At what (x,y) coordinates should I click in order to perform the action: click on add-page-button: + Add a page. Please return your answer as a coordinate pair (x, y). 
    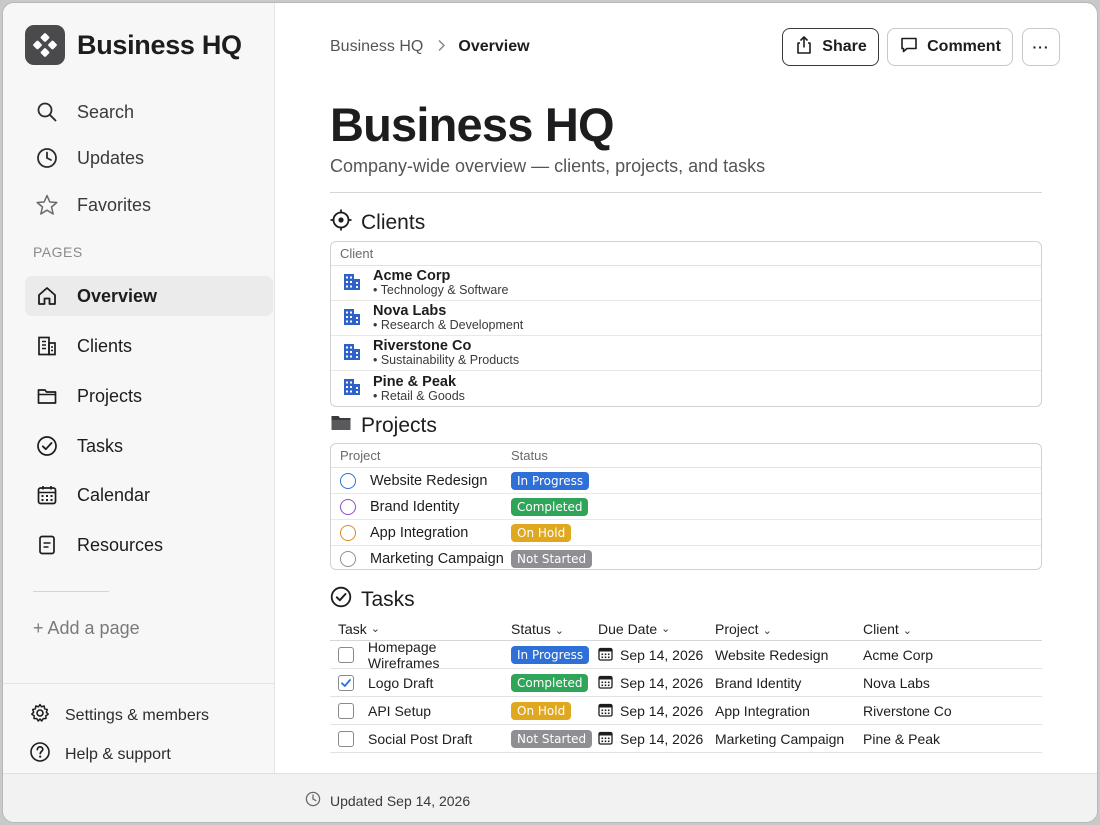
    Looking at the image, I should click on (86, 628).